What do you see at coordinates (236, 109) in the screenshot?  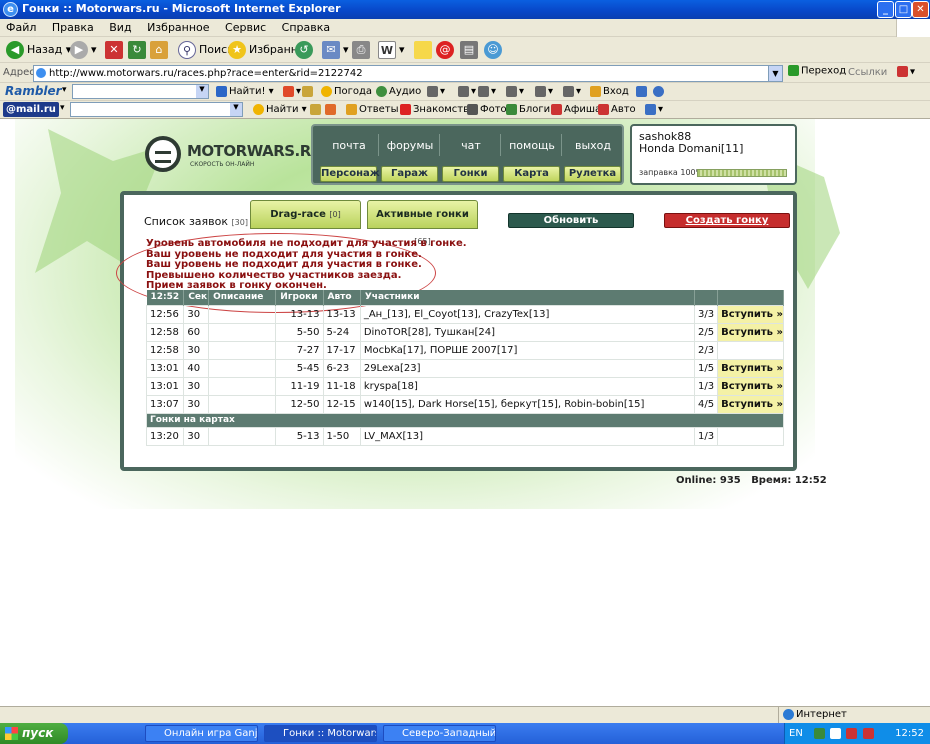 I see `mailru-dropdown-icon: ▼` at bounding box center [236, 109].